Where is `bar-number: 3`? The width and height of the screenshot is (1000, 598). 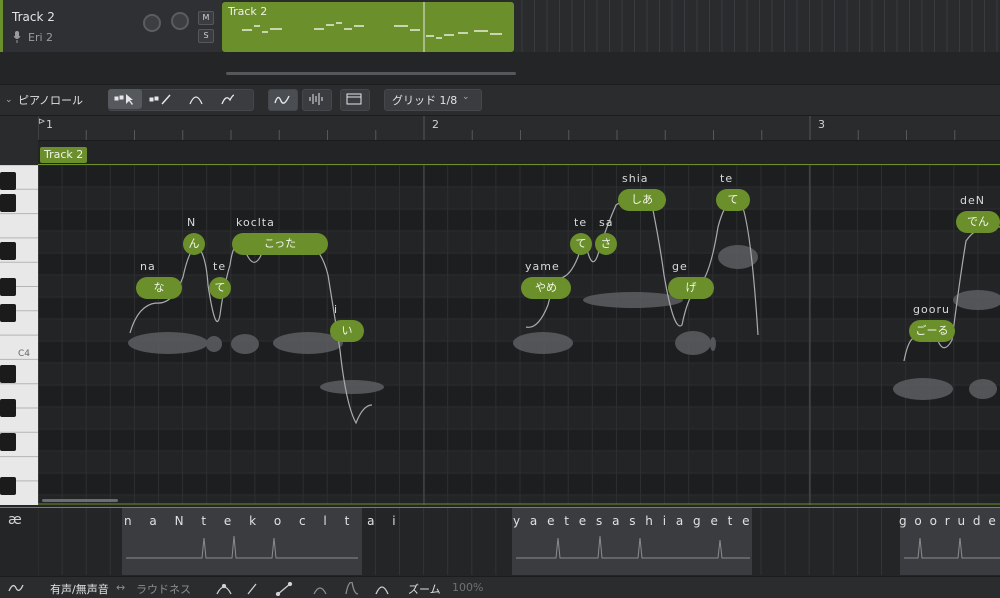 bar-number: 3 is located at coordinates (821, 124).